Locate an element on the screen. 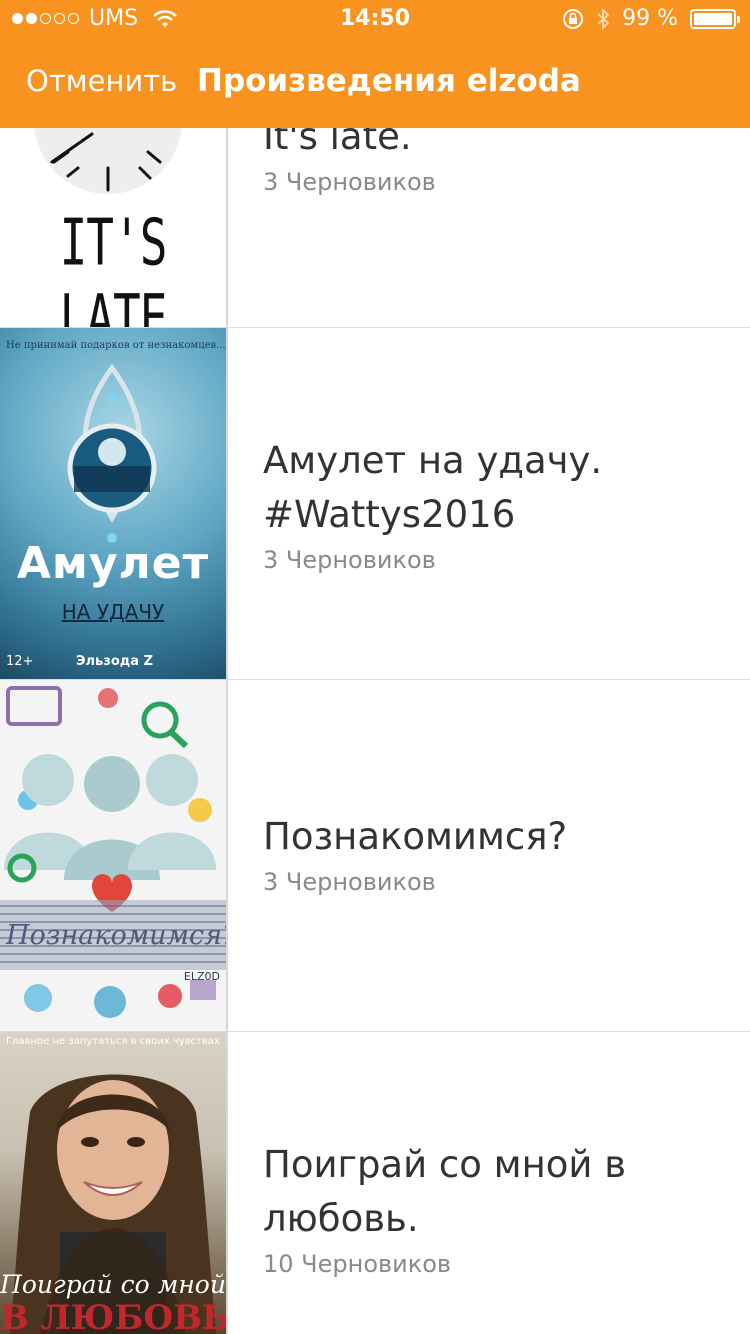 This screenshot has height=1334, width=750. story-cover: Познакомимся? ELZ0D is located at coordinates (114, 855).